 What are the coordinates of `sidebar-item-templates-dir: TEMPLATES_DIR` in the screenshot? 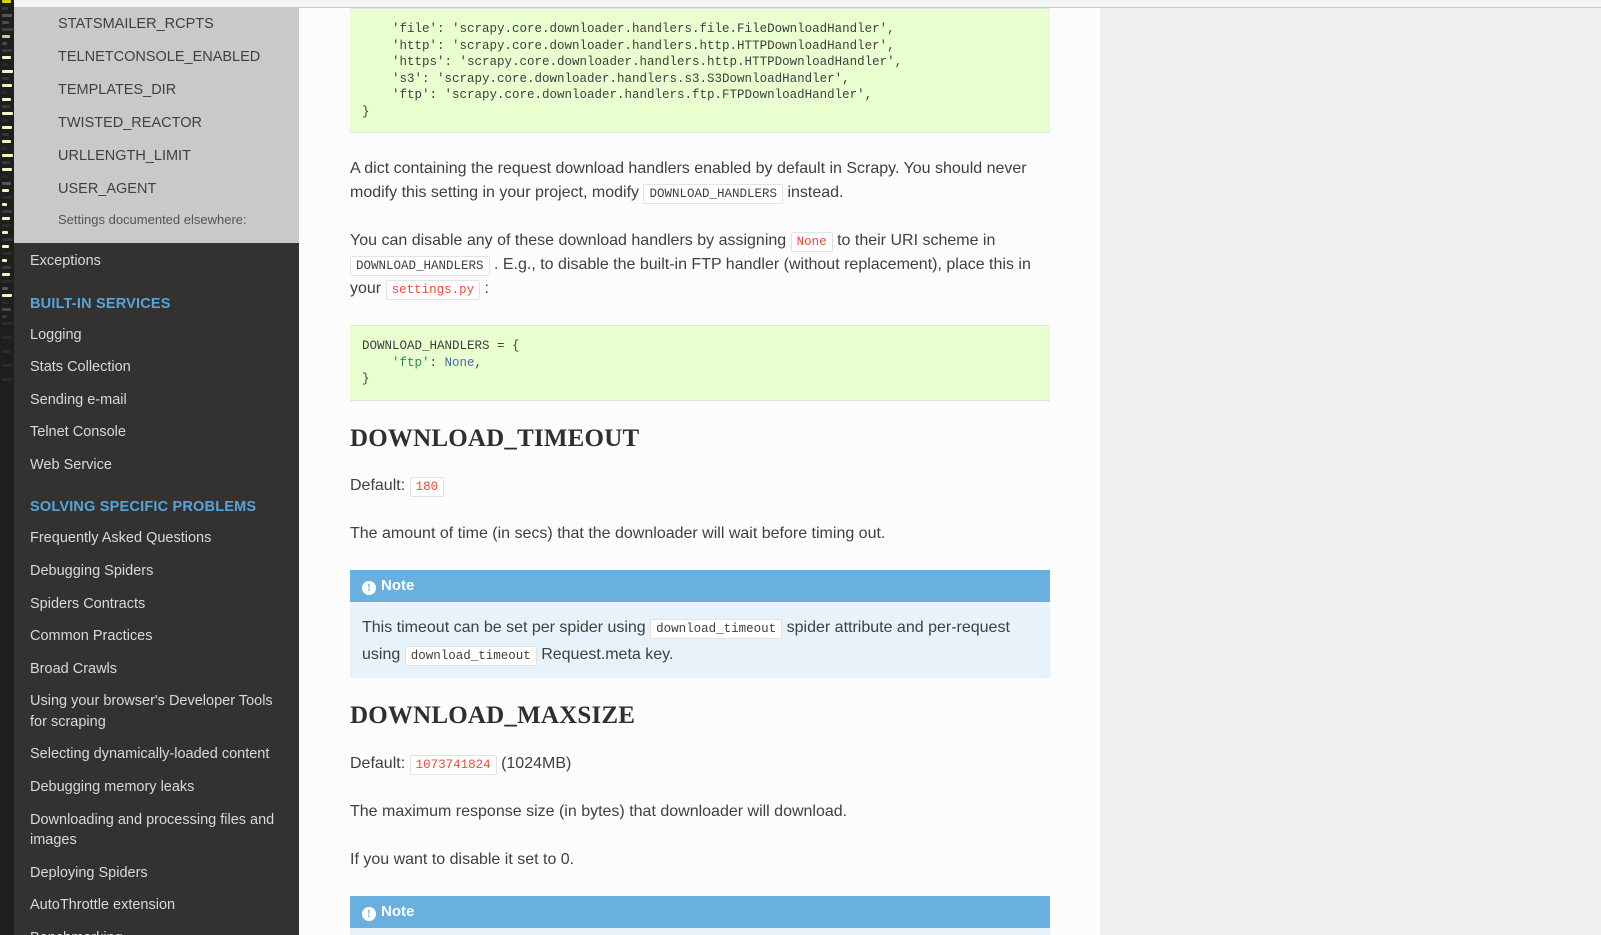 It's located at (156, 90).